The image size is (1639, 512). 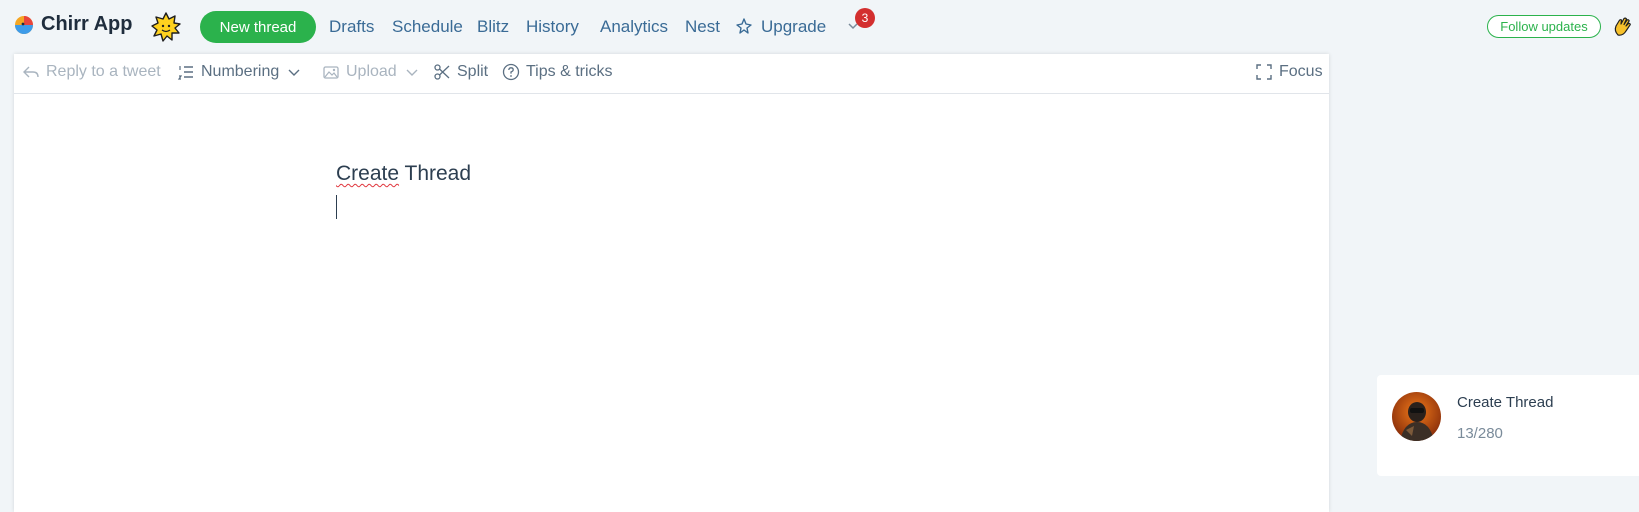 What do you see at coordinates (258, 27) in the screenshot?
I see `new-thread-button: New thread` at bounding box center [258, 27].